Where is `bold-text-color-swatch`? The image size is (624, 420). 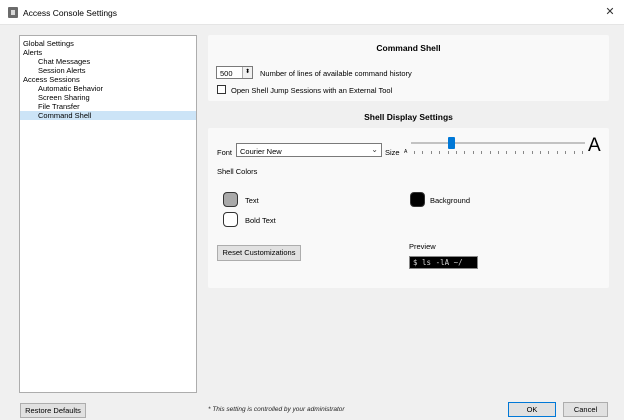 bold-text-color-swatch is located at coordinates (230, 219).